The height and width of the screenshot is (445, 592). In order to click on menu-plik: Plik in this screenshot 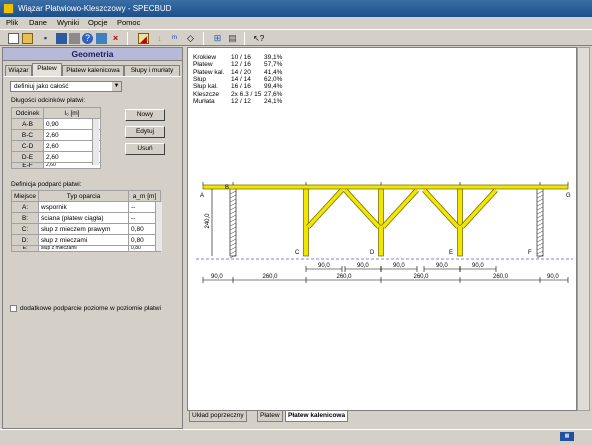, I will do `click(12, 22)`.